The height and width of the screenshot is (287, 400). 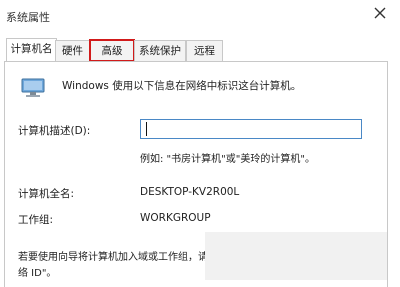 I want to click on computer-icon, so click(x=33, y=87).